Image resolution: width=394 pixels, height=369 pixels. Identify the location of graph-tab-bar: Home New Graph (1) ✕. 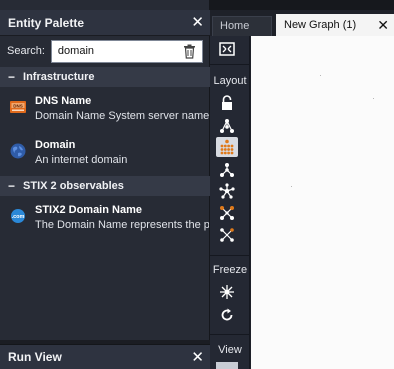
(302, 23).